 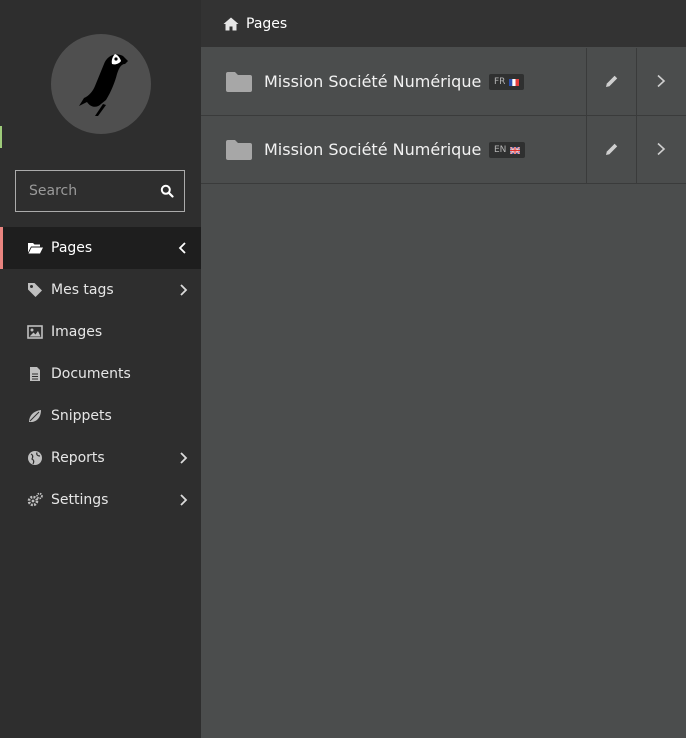 I want to click on menu-item-settings: Settings, so click(x=100, y=500).